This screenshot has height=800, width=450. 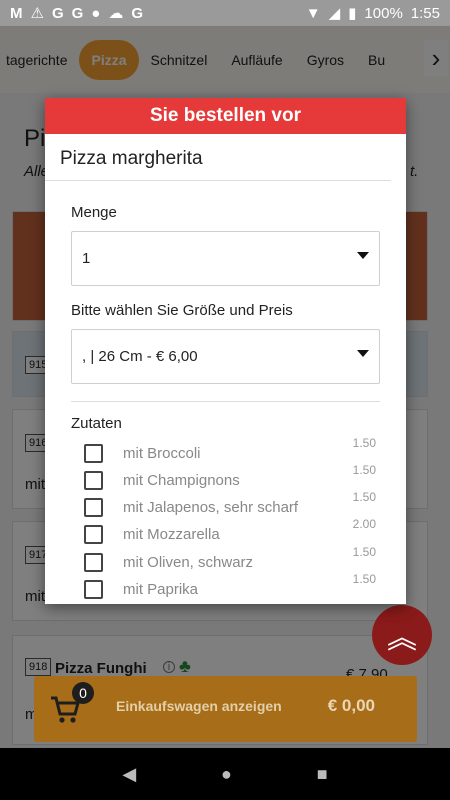 I want to click on double-chevron-up-icon: ︽, so click(x=402, y=638).